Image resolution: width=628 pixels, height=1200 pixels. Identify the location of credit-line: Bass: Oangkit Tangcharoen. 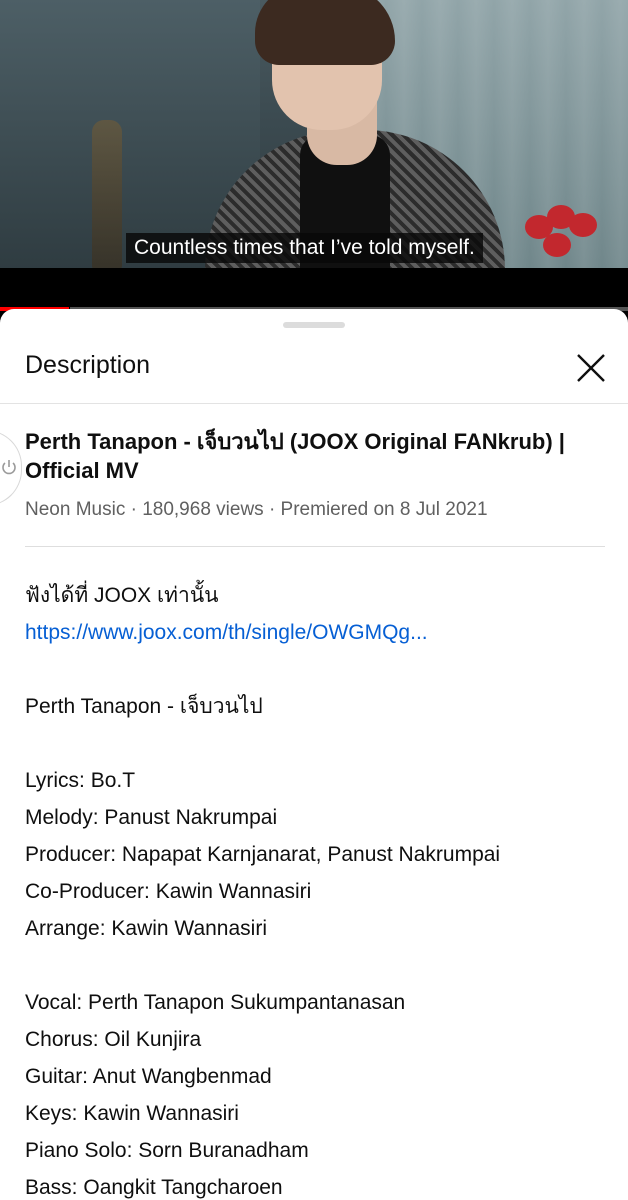
(154, 1187).